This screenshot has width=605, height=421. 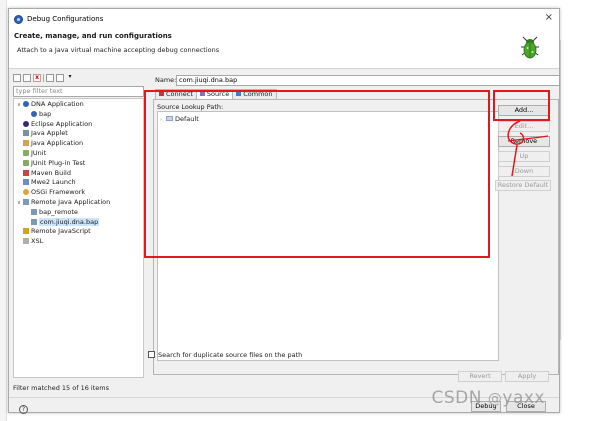 What do you see at coordinates (65, 19) in the screenshot?
I see `window-title: Debug Configurations` at bounding box center [65, 19].